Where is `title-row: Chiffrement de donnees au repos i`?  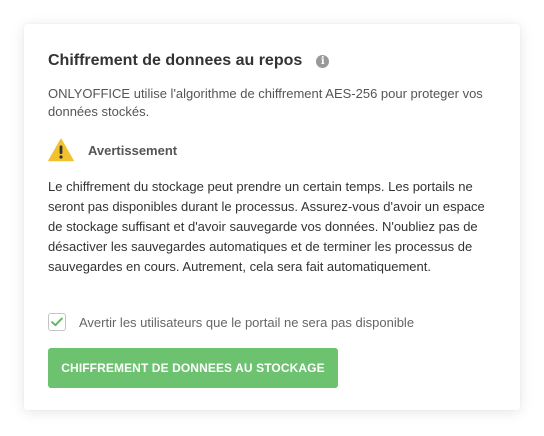 title-row: Chiffrement de donnees au repos i is located at coordinates (189, 61).